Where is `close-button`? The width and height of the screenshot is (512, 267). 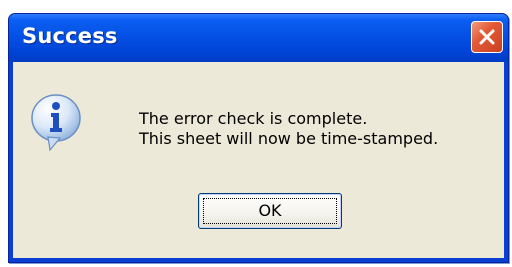
close-button is located at coordinates (487, 37).